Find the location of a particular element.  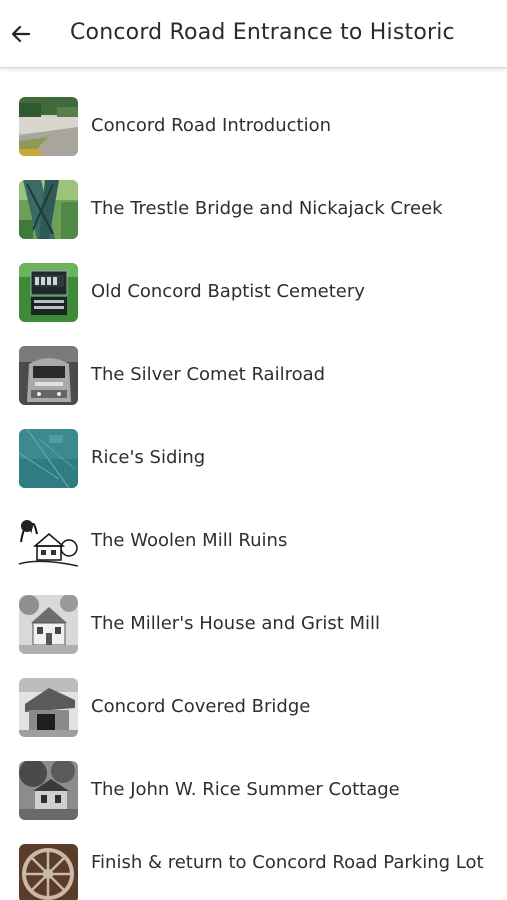

back-button is located at coordinates (21, 34).